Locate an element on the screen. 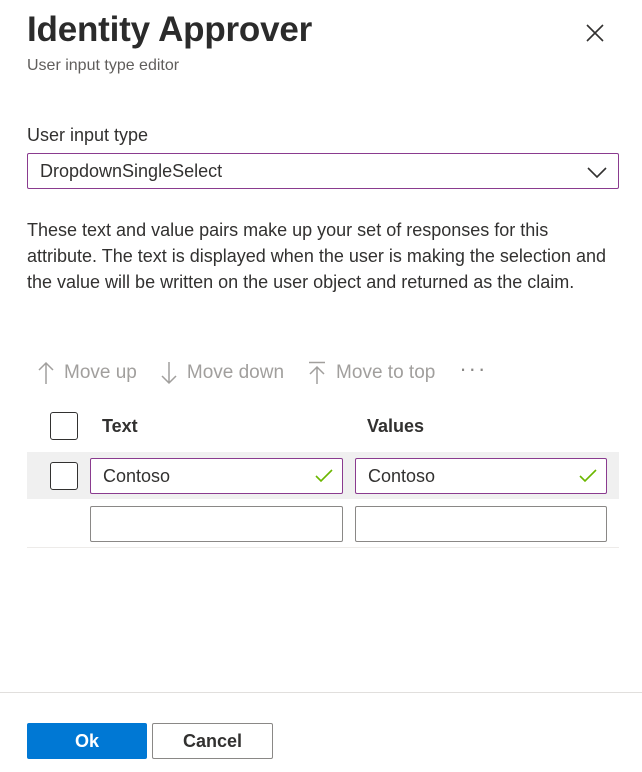 This screenshot has height=772, width=642. close-icon is located at coordinates (595, 33).